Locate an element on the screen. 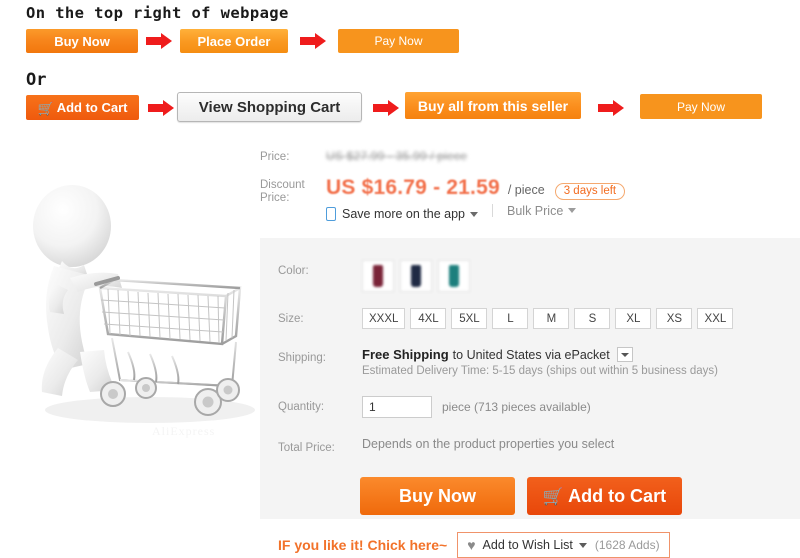 This screenshot has height=558, width=800. buy-now-button-label: Buy Now is located at coordinates (437, 495).